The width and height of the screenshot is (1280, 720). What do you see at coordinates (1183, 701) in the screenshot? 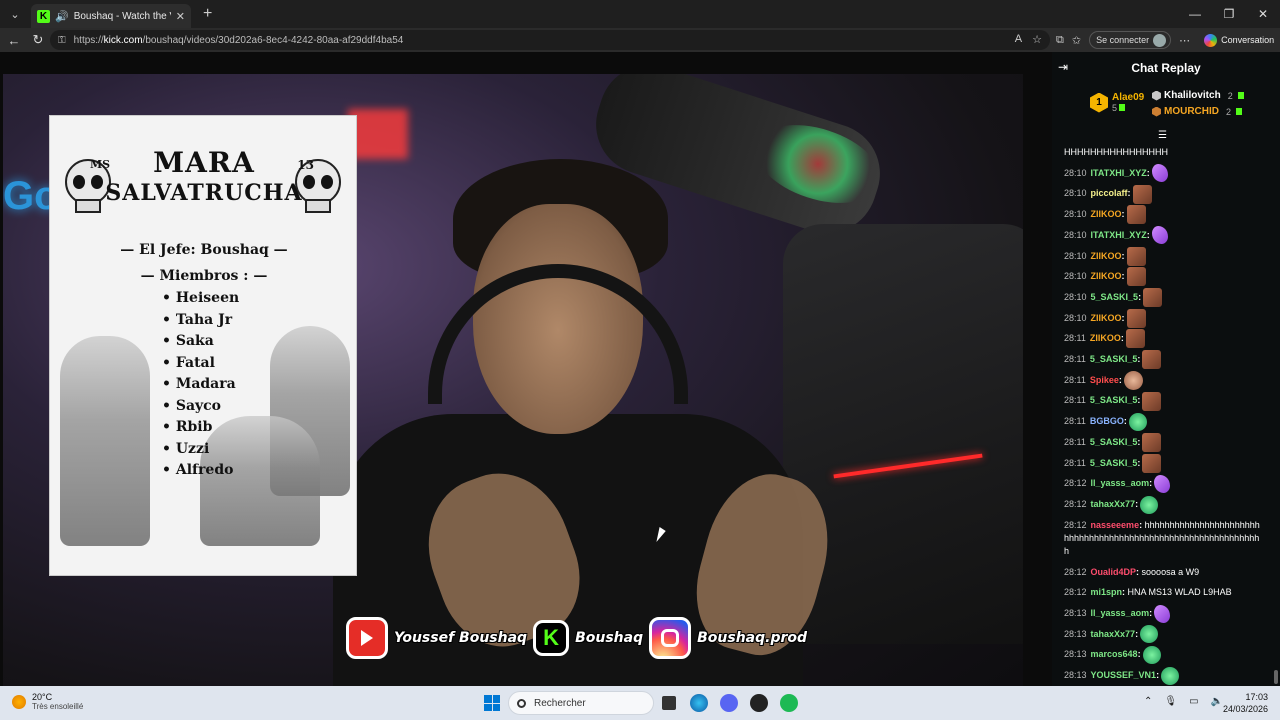
I see `system-tray: ⌃ 🎙 ▭ 🔈` at bounding box center [1183, 701].